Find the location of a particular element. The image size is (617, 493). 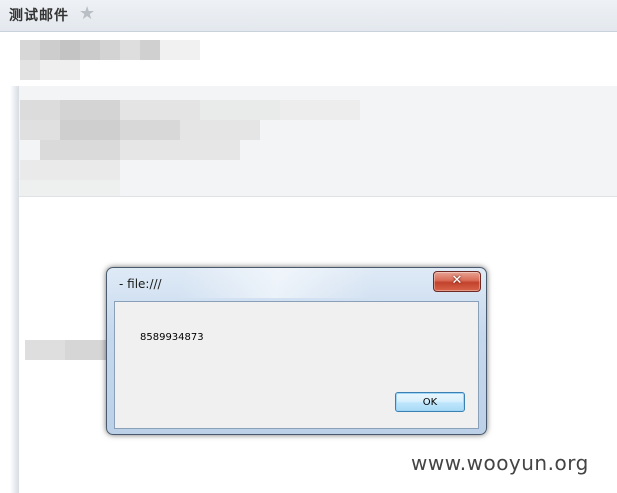

dialog-message: 8589934873 is located at coordinates (172, 337).